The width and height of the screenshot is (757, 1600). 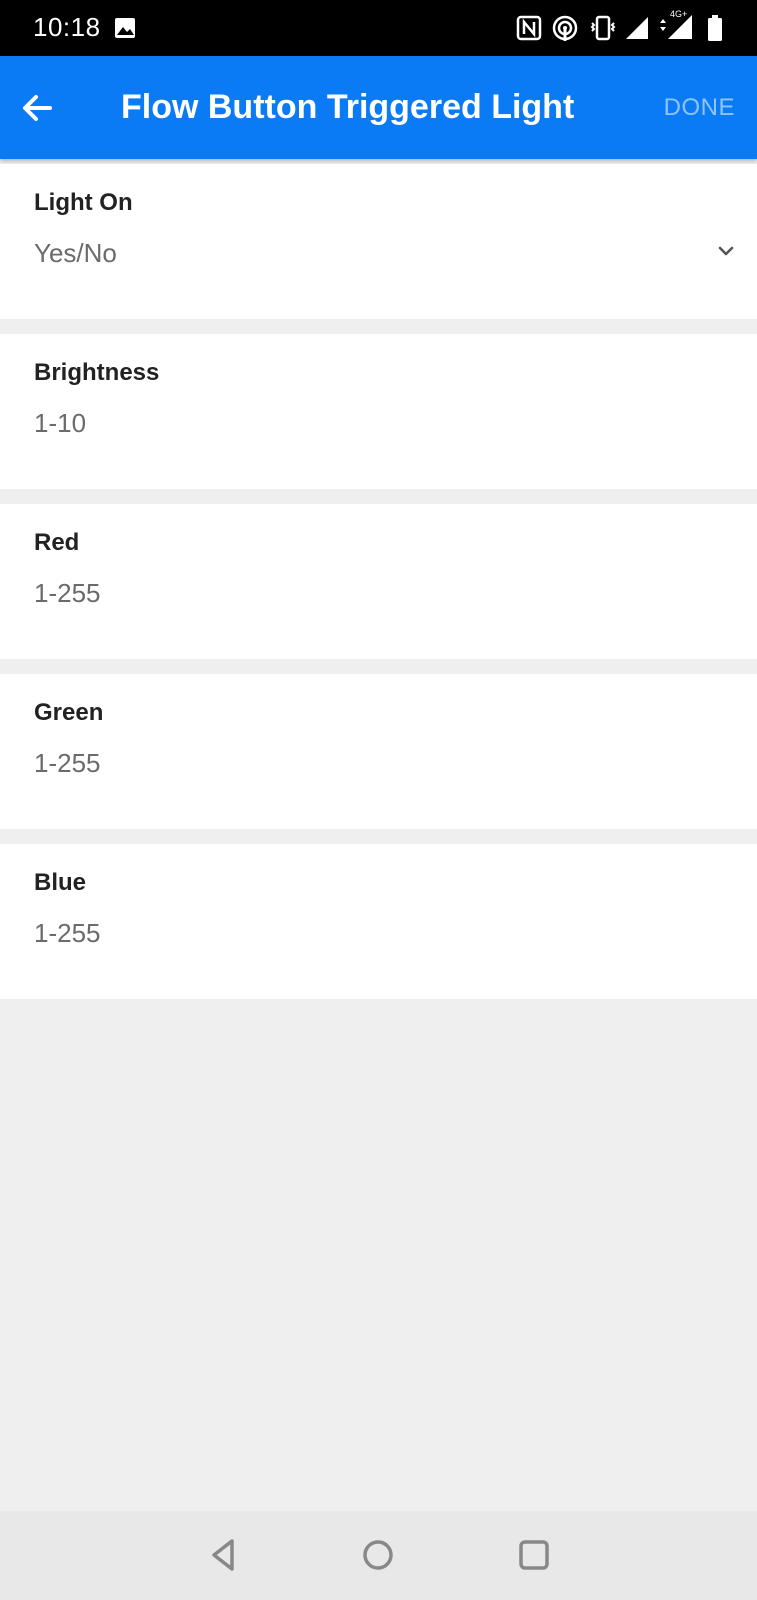 I want to click on app-bar: Flow Button Triggered Light DONE, so click(x=378, y=107).